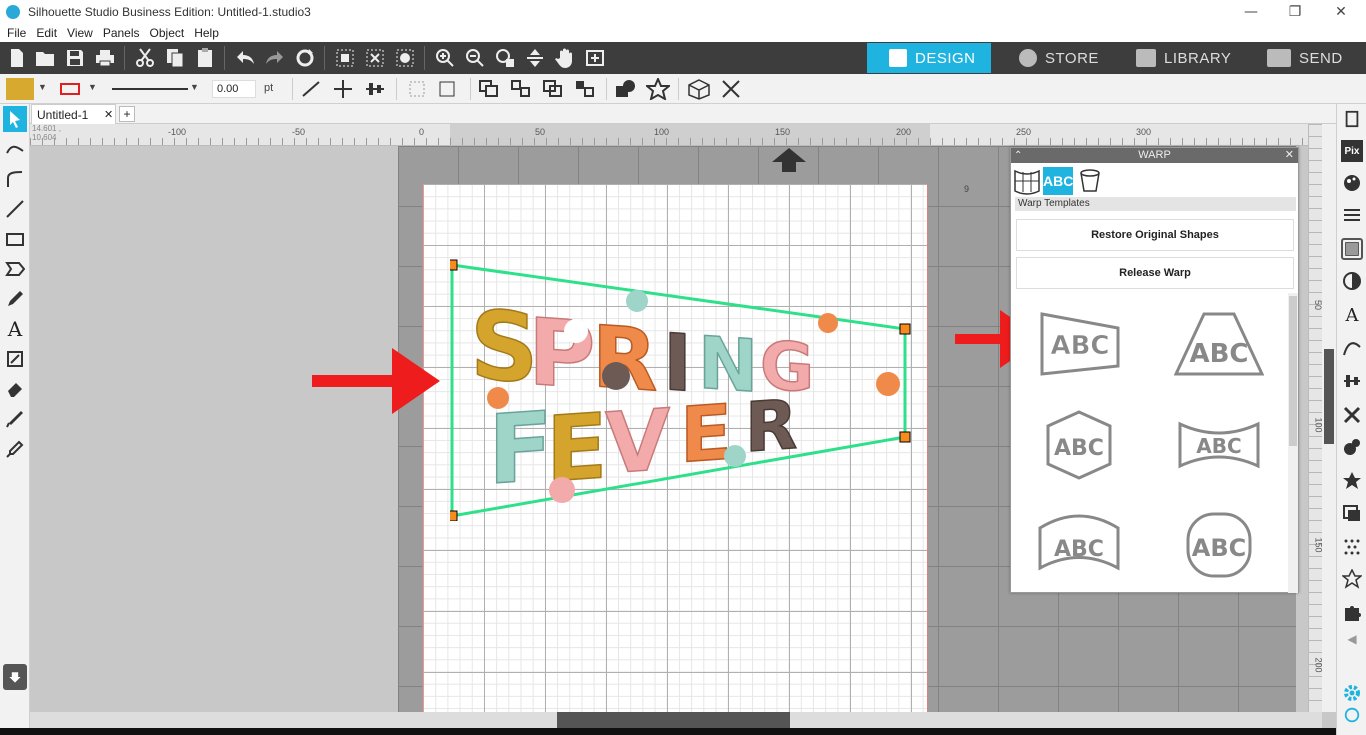 This screenshot has width=1366, height=735. What do you see at coordinates (15, 389) in the screenshot?
I see `eraser-icon` at bounding box center [15, 389].